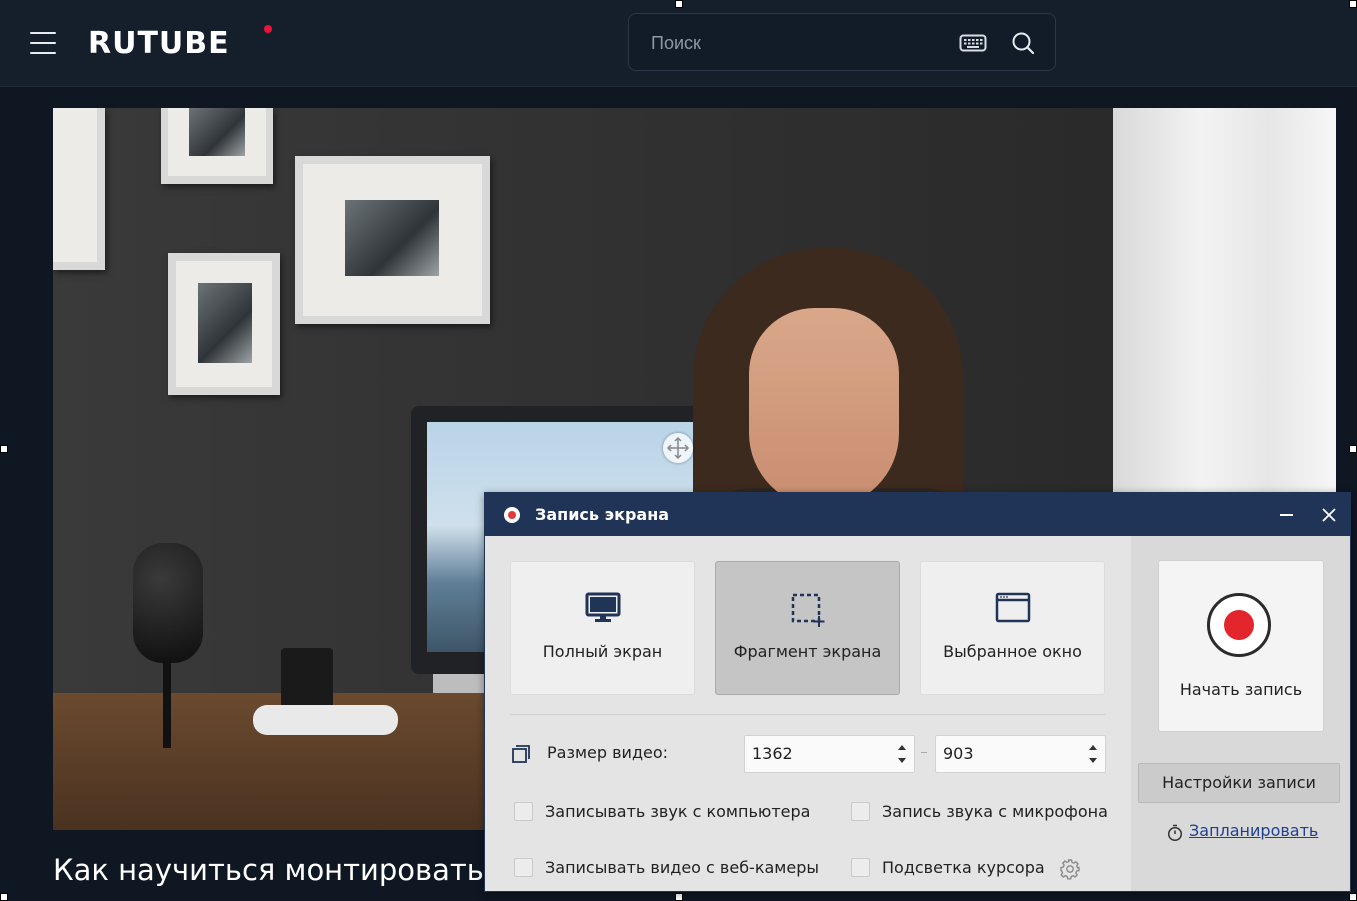  What do you see at coordinates (602, 651) in the screenshot?
I see `mode-label: Полный экран` at bounding box center [602, 651].